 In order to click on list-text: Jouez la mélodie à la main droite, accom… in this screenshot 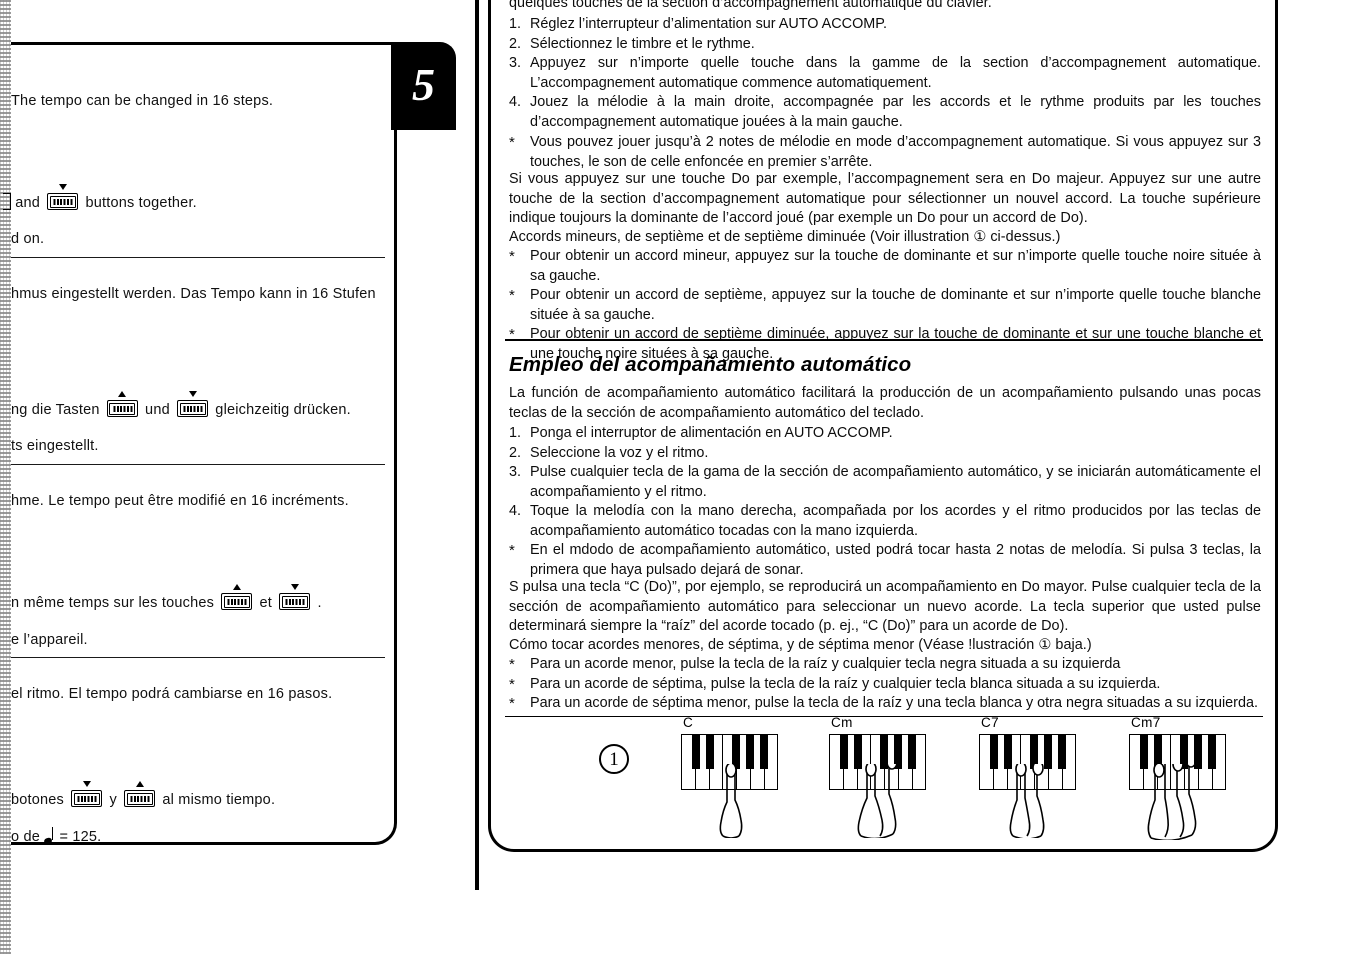, I will do `click(895, 112)`.